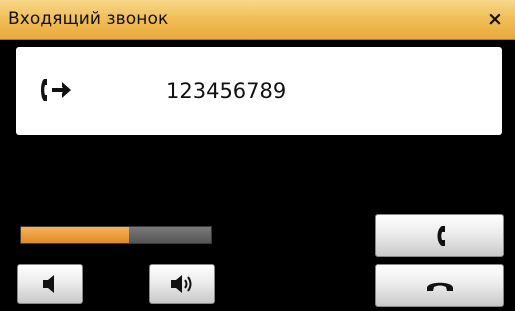 This screenshot has height=311, width=515. I want to click on volume-bar, so click(116, 235).